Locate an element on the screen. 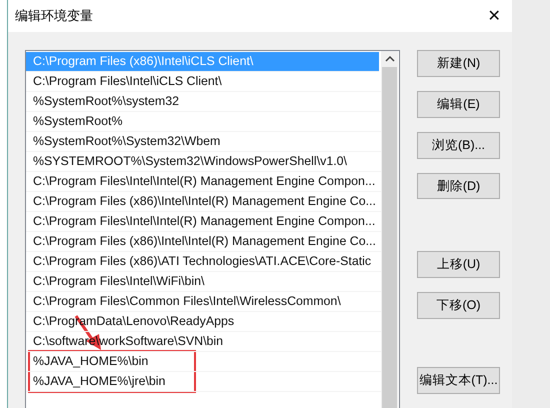 The image size is (550, 408). action-button: 编辑(E) is located at coordinates (458, 104).